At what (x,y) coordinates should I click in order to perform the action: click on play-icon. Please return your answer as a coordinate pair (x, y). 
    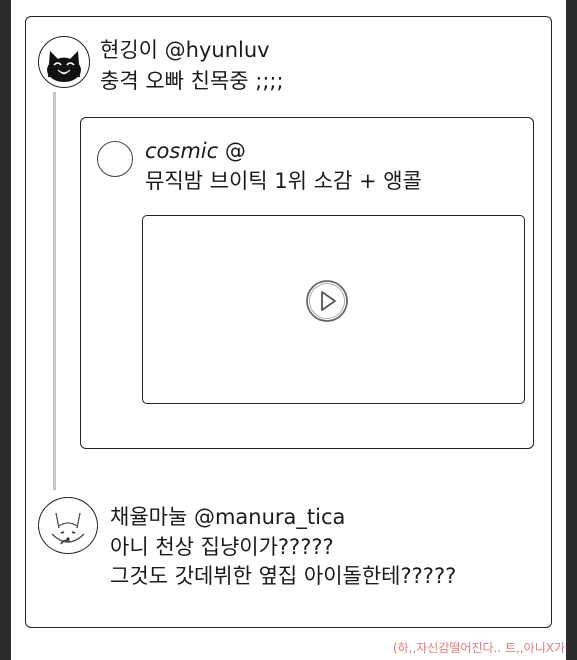
    Looking at the image, I should click on (327, 301).